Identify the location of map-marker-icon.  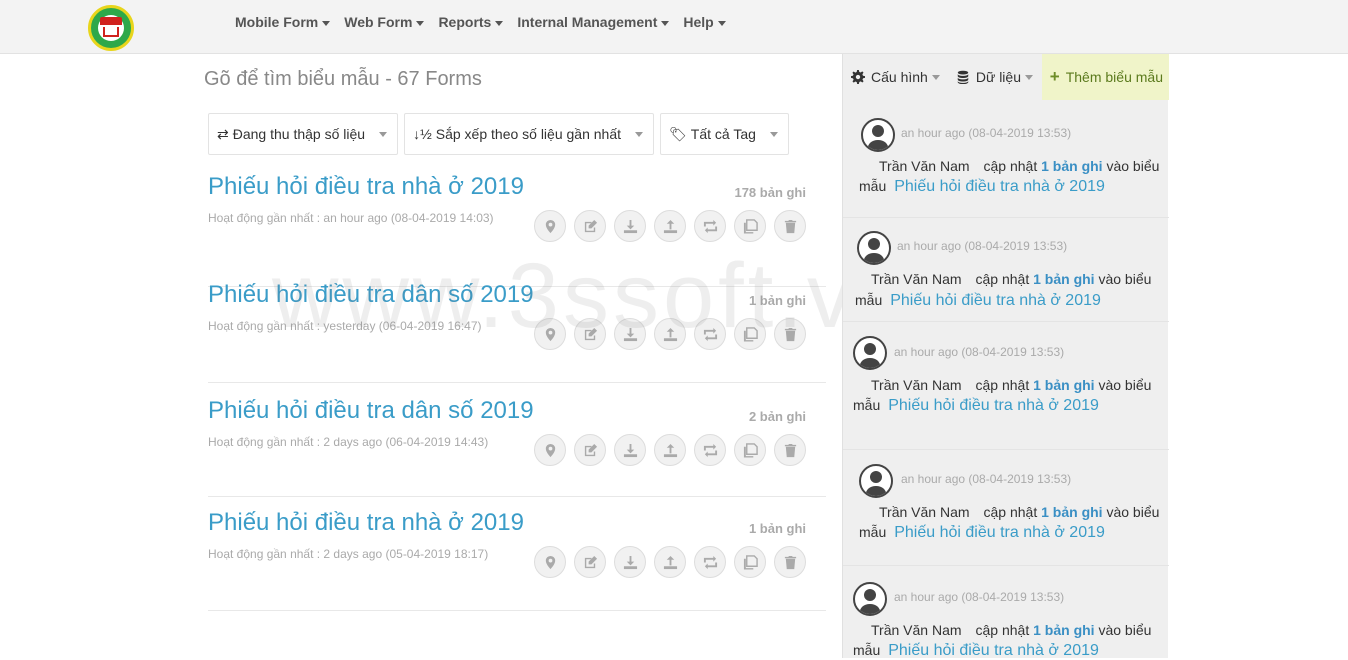
(550, 450).